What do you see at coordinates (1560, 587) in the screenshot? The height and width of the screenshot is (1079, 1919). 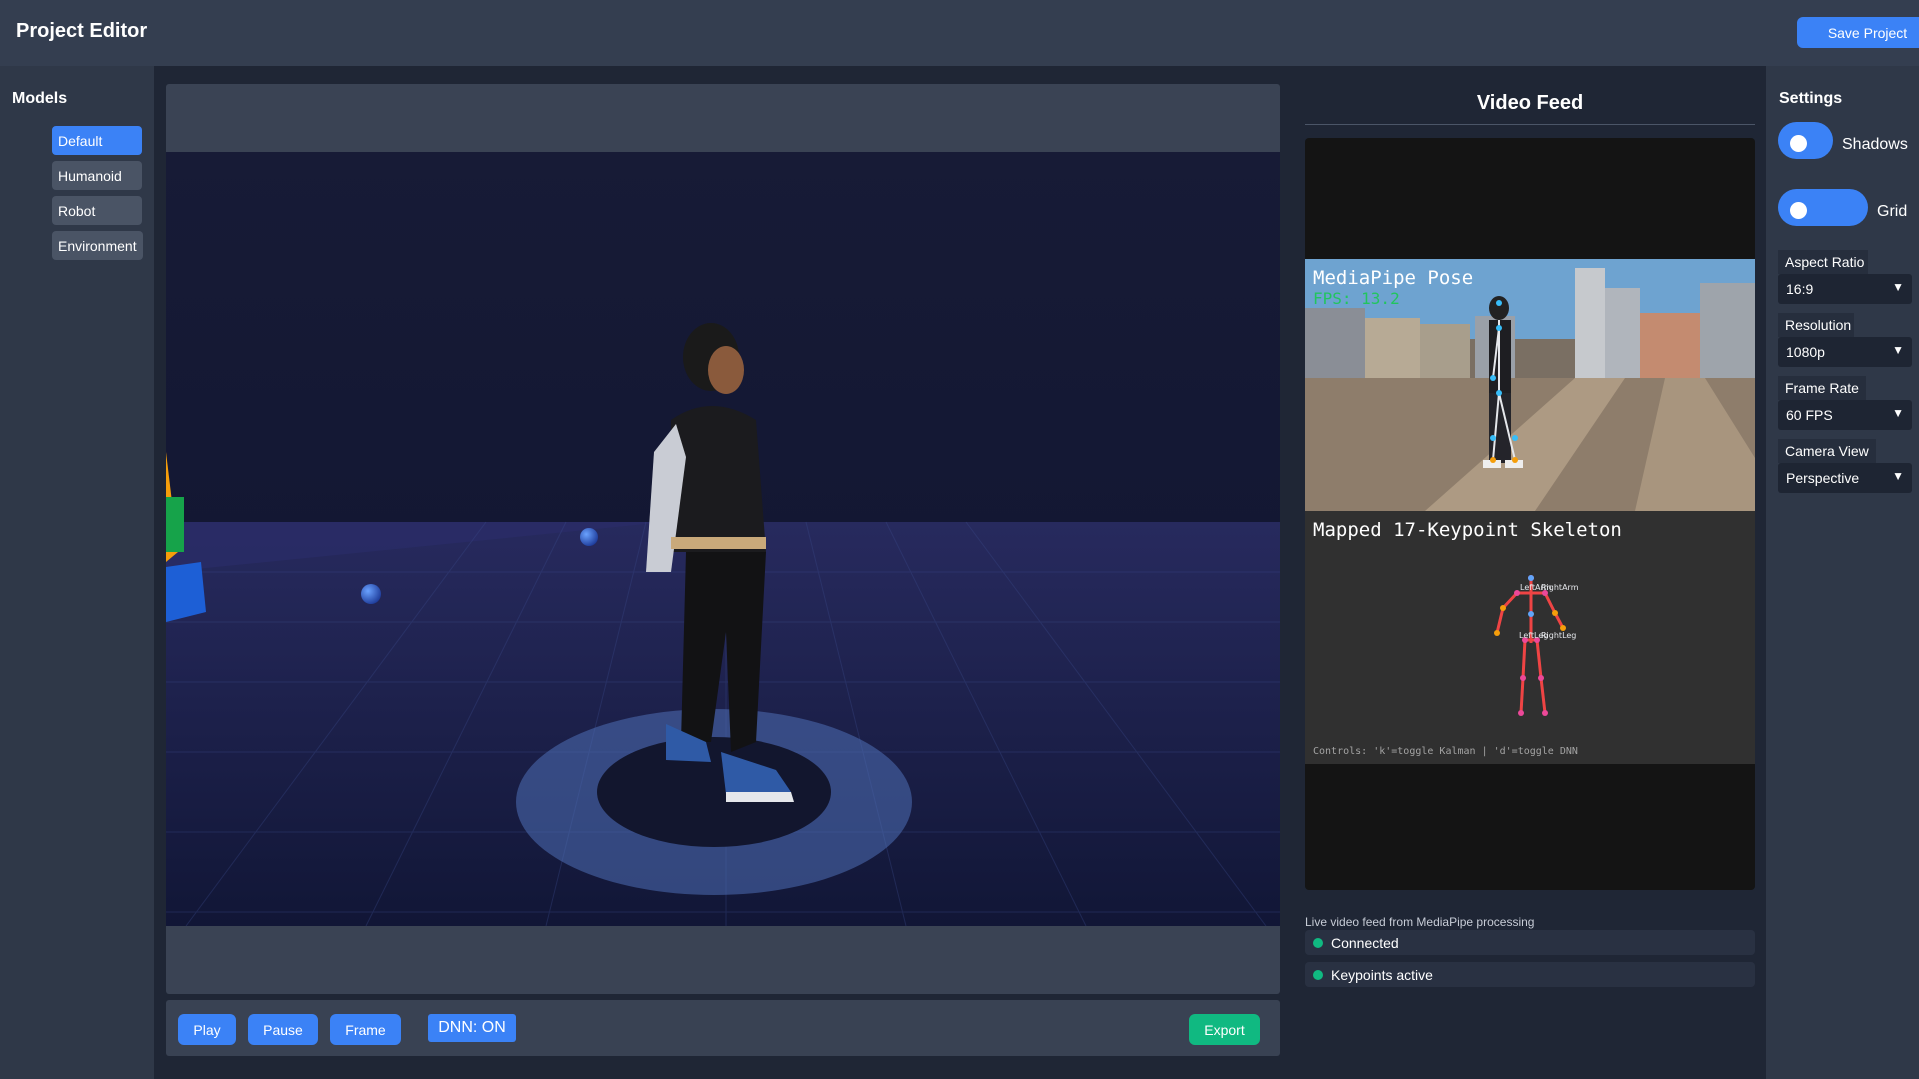 I see `joint-label-right-arm: RightArm` at bounding box center [1560, 587].